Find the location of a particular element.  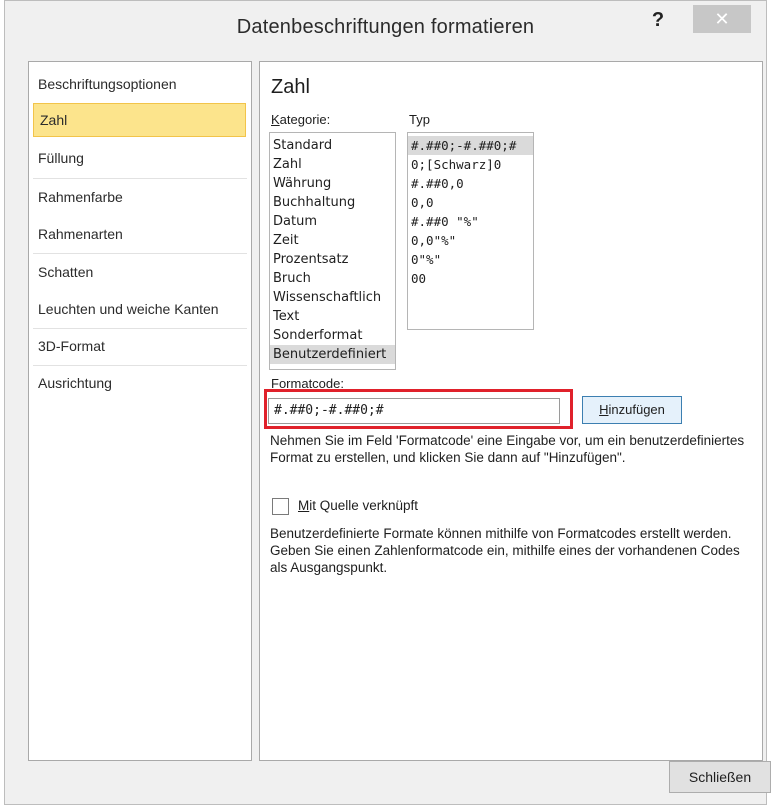

kategorie-item: Währung is located at coordinates (332, 183).